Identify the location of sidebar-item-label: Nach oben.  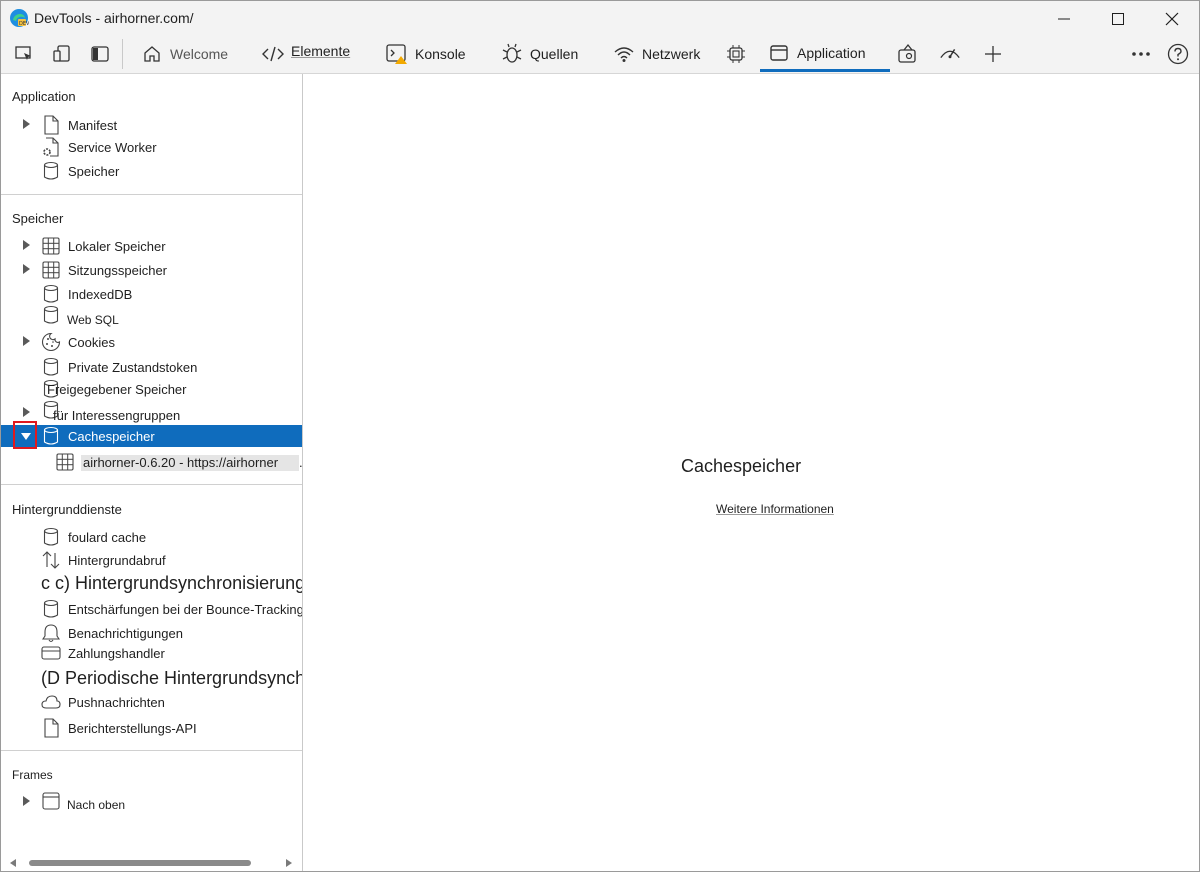
(96, 805).